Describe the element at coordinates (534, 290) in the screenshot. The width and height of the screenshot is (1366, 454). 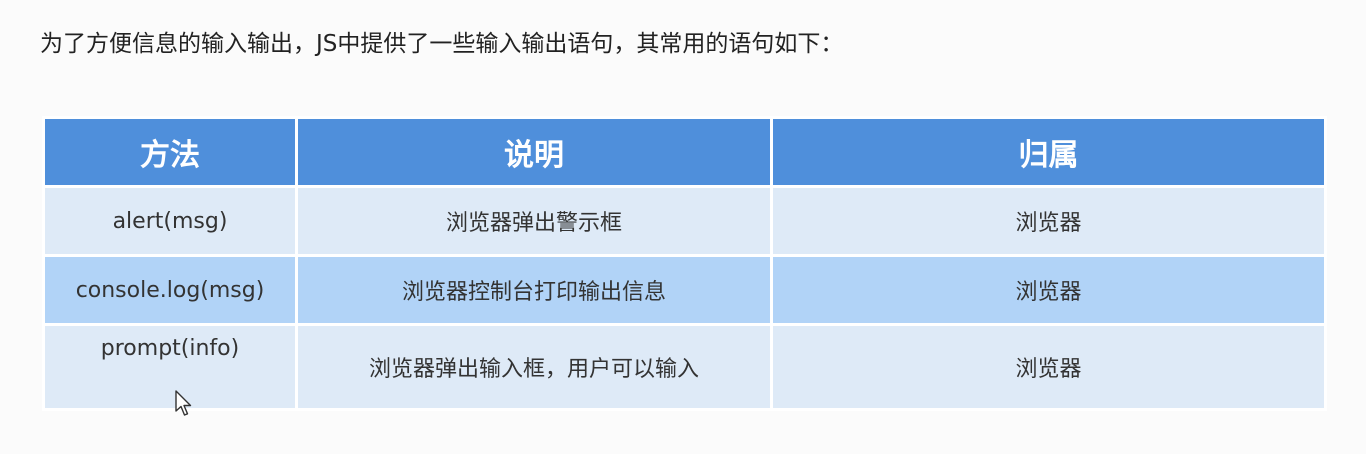
I see `description-cell: 浏览器控制台打印输出信息` at that location.